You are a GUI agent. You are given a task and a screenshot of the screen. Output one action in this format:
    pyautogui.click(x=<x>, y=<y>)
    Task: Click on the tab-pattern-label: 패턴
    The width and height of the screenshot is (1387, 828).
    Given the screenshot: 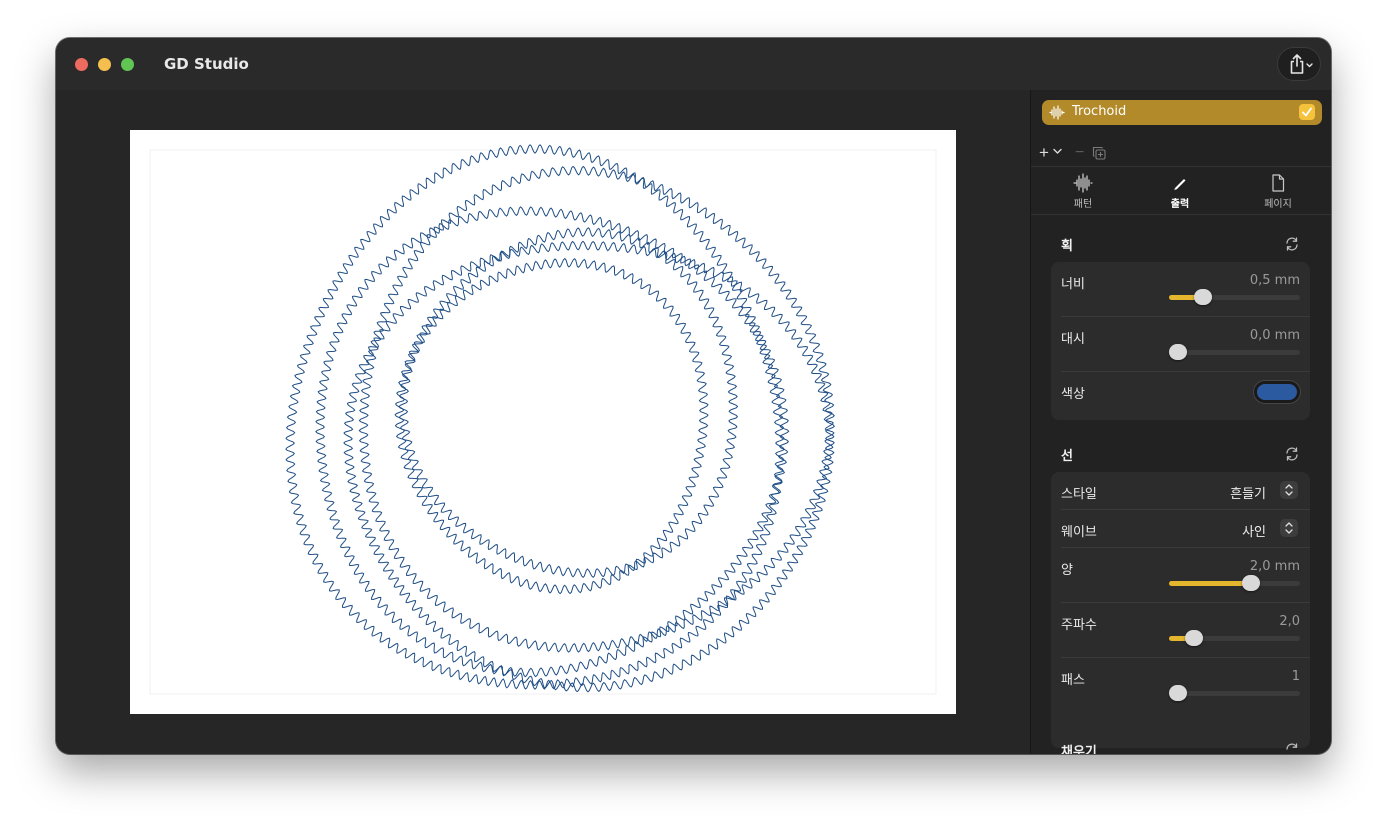 What is the action you would take?
    pyautogui.click(x=1083, y=204)
    